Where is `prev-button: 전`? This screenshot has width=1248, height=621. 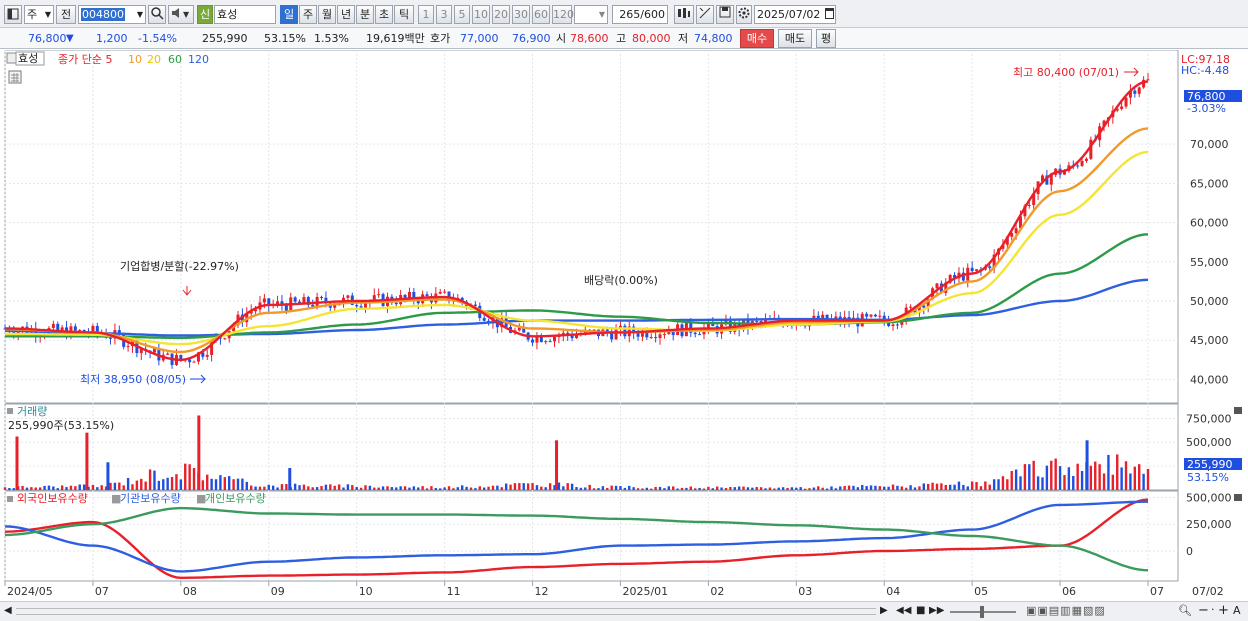 prev-button: 전 is located at coordinates (66, 14).